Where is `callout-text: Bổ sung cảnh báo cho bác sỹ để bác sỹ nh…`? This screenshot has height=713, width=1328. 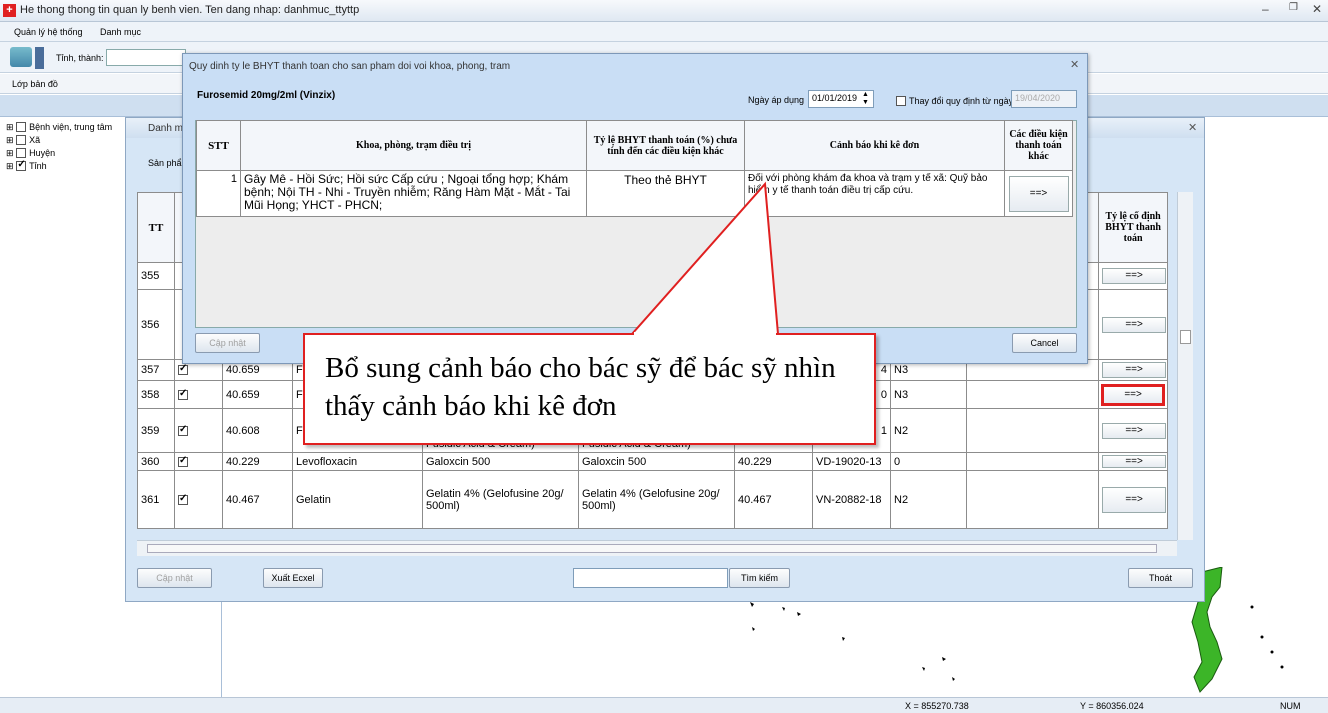
callout-text: Bổ sung cảnh báo cho bác sỹ để bác sỹ nh… is located at coordinates (580, 387).